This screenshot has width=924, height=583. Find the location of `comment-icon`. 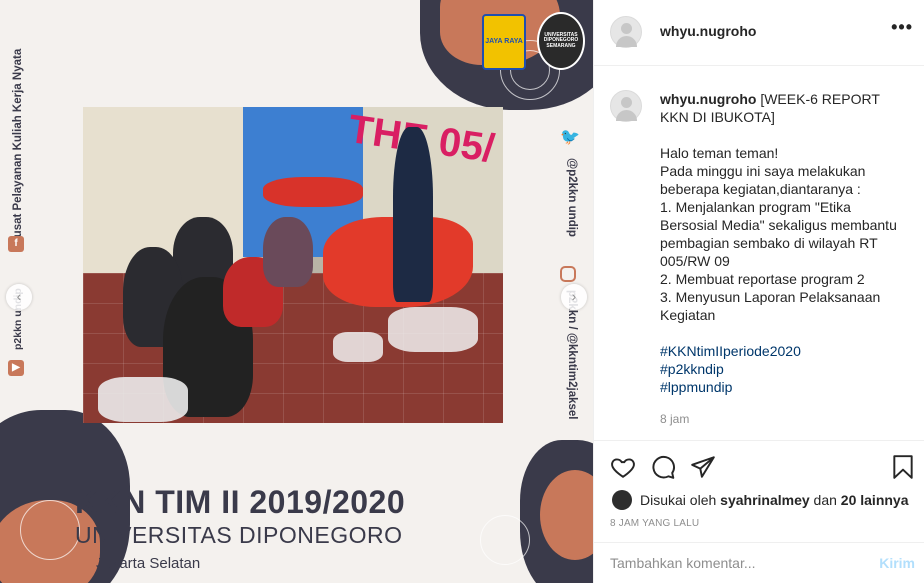

comment-icon is located at coordinates (663, 467).